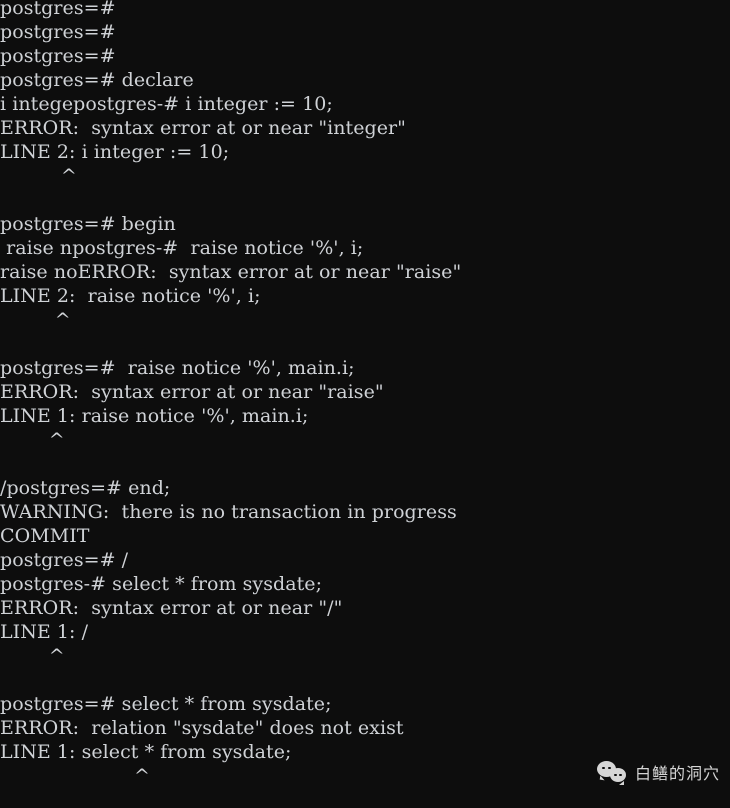 The height and width of the screenshot is (808, 730). I want to click on terminal-line: ERROR: syntax error at or near "raise", so click(192, 392).